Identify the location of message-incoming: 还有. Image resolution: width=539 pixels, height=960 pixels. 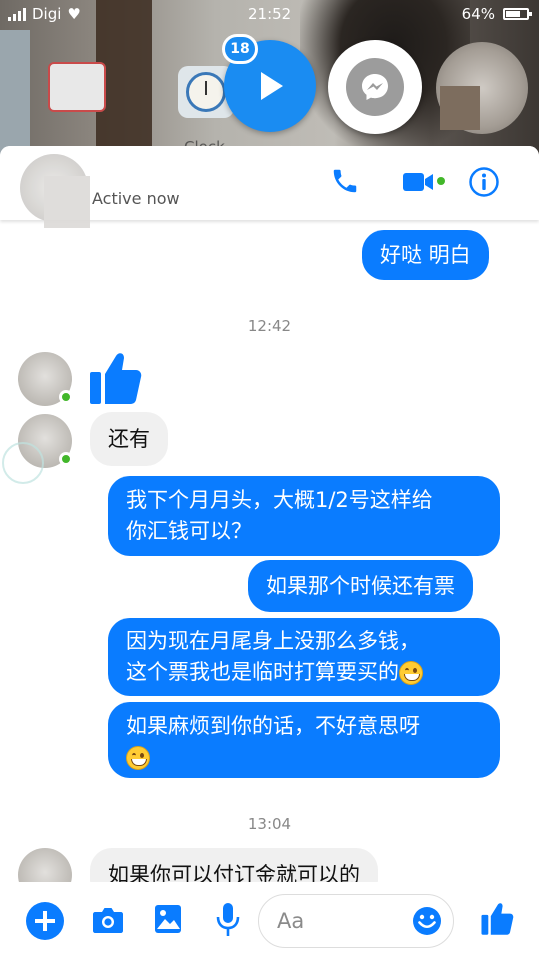
(129, 439).